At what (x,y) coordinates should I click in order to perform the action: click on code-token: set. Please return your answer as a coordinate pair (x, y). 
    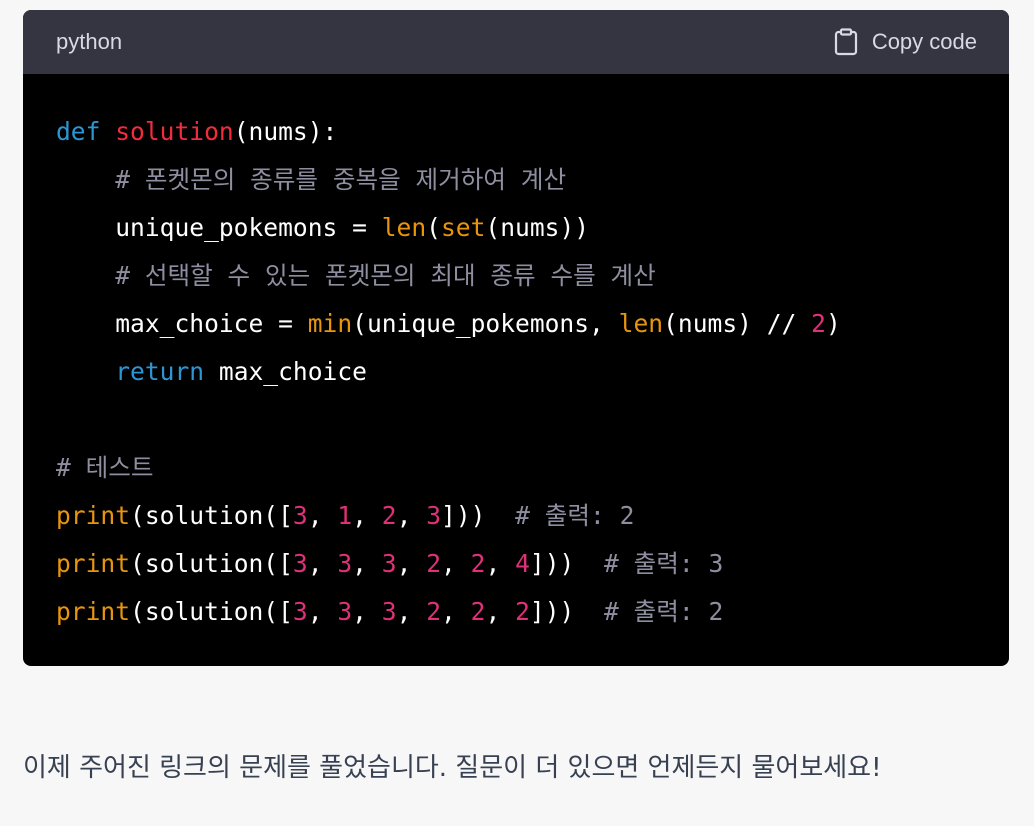
    Looking at the image, I should click on (463, 227).